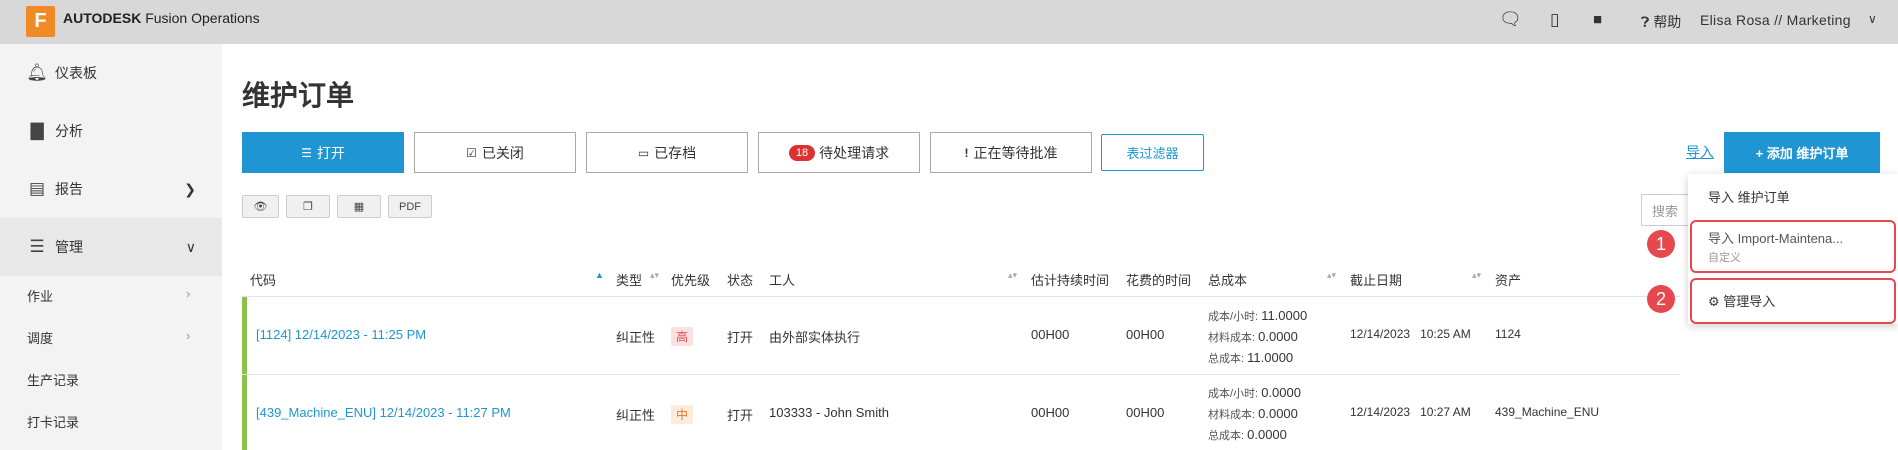 The width and height of the screenshot is (1898, 450). I want to click on row-divider, so click(961, 296).